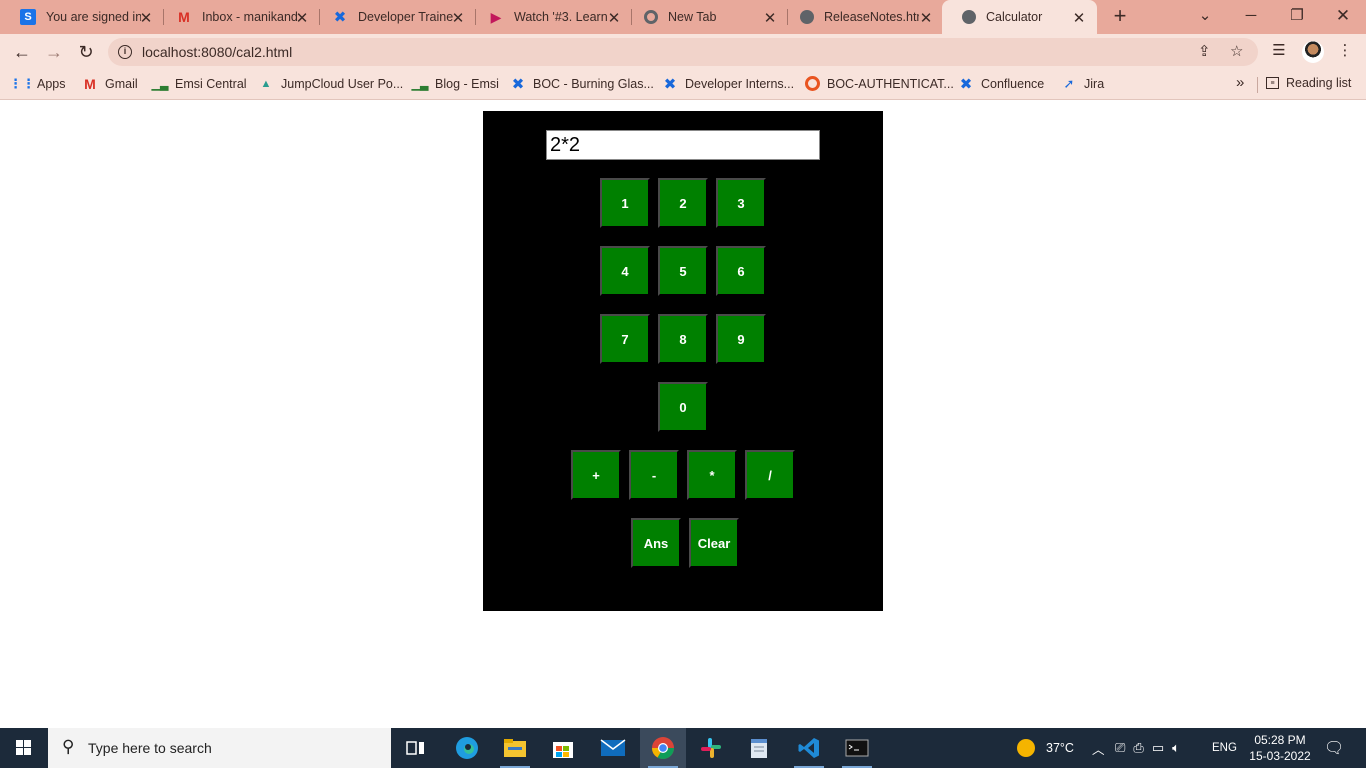  I want to click on apps-grid-icon: ⋮⋮, so click(22, 83).